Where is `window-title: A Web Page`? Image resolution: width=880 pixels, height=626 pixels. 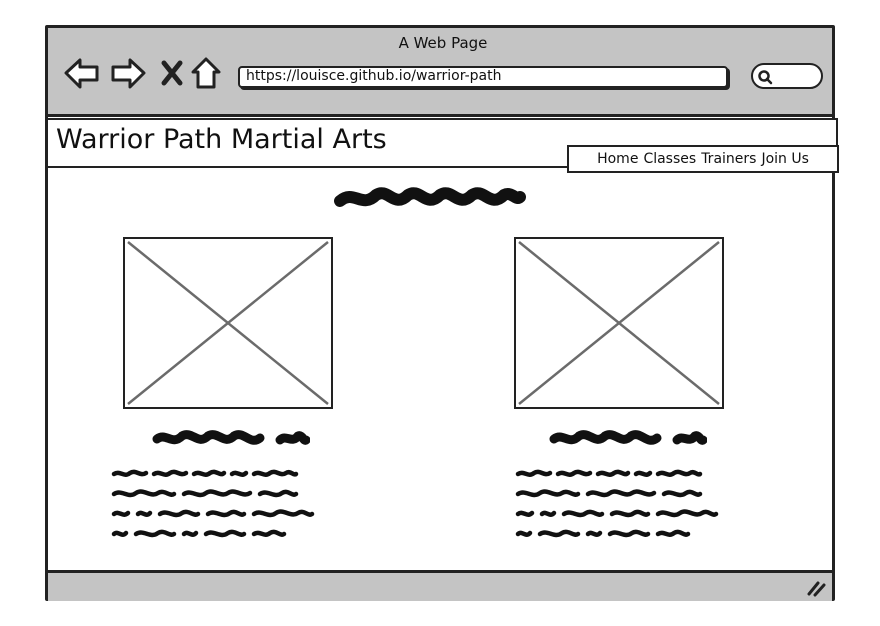
window-title: A Web Page is located at coordinates (443, 43).